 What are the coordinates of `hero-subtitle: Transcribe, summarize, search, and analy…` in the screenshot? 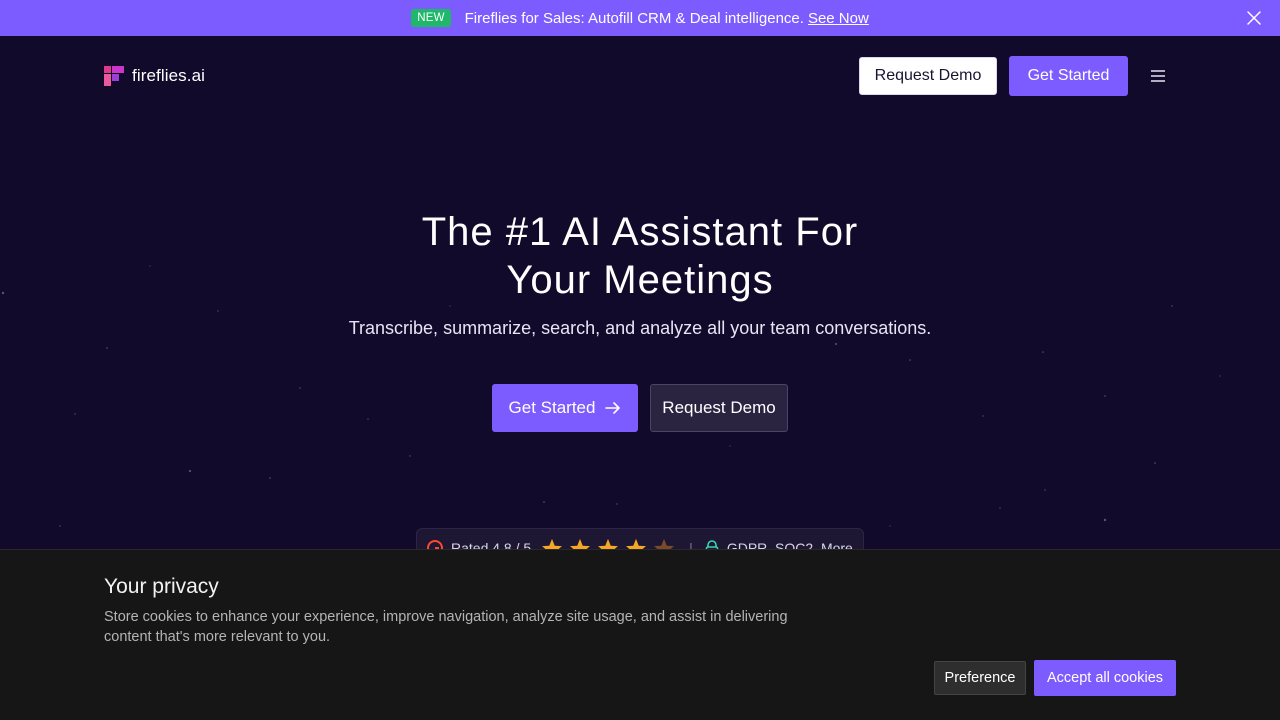 It's located at (640, 328).